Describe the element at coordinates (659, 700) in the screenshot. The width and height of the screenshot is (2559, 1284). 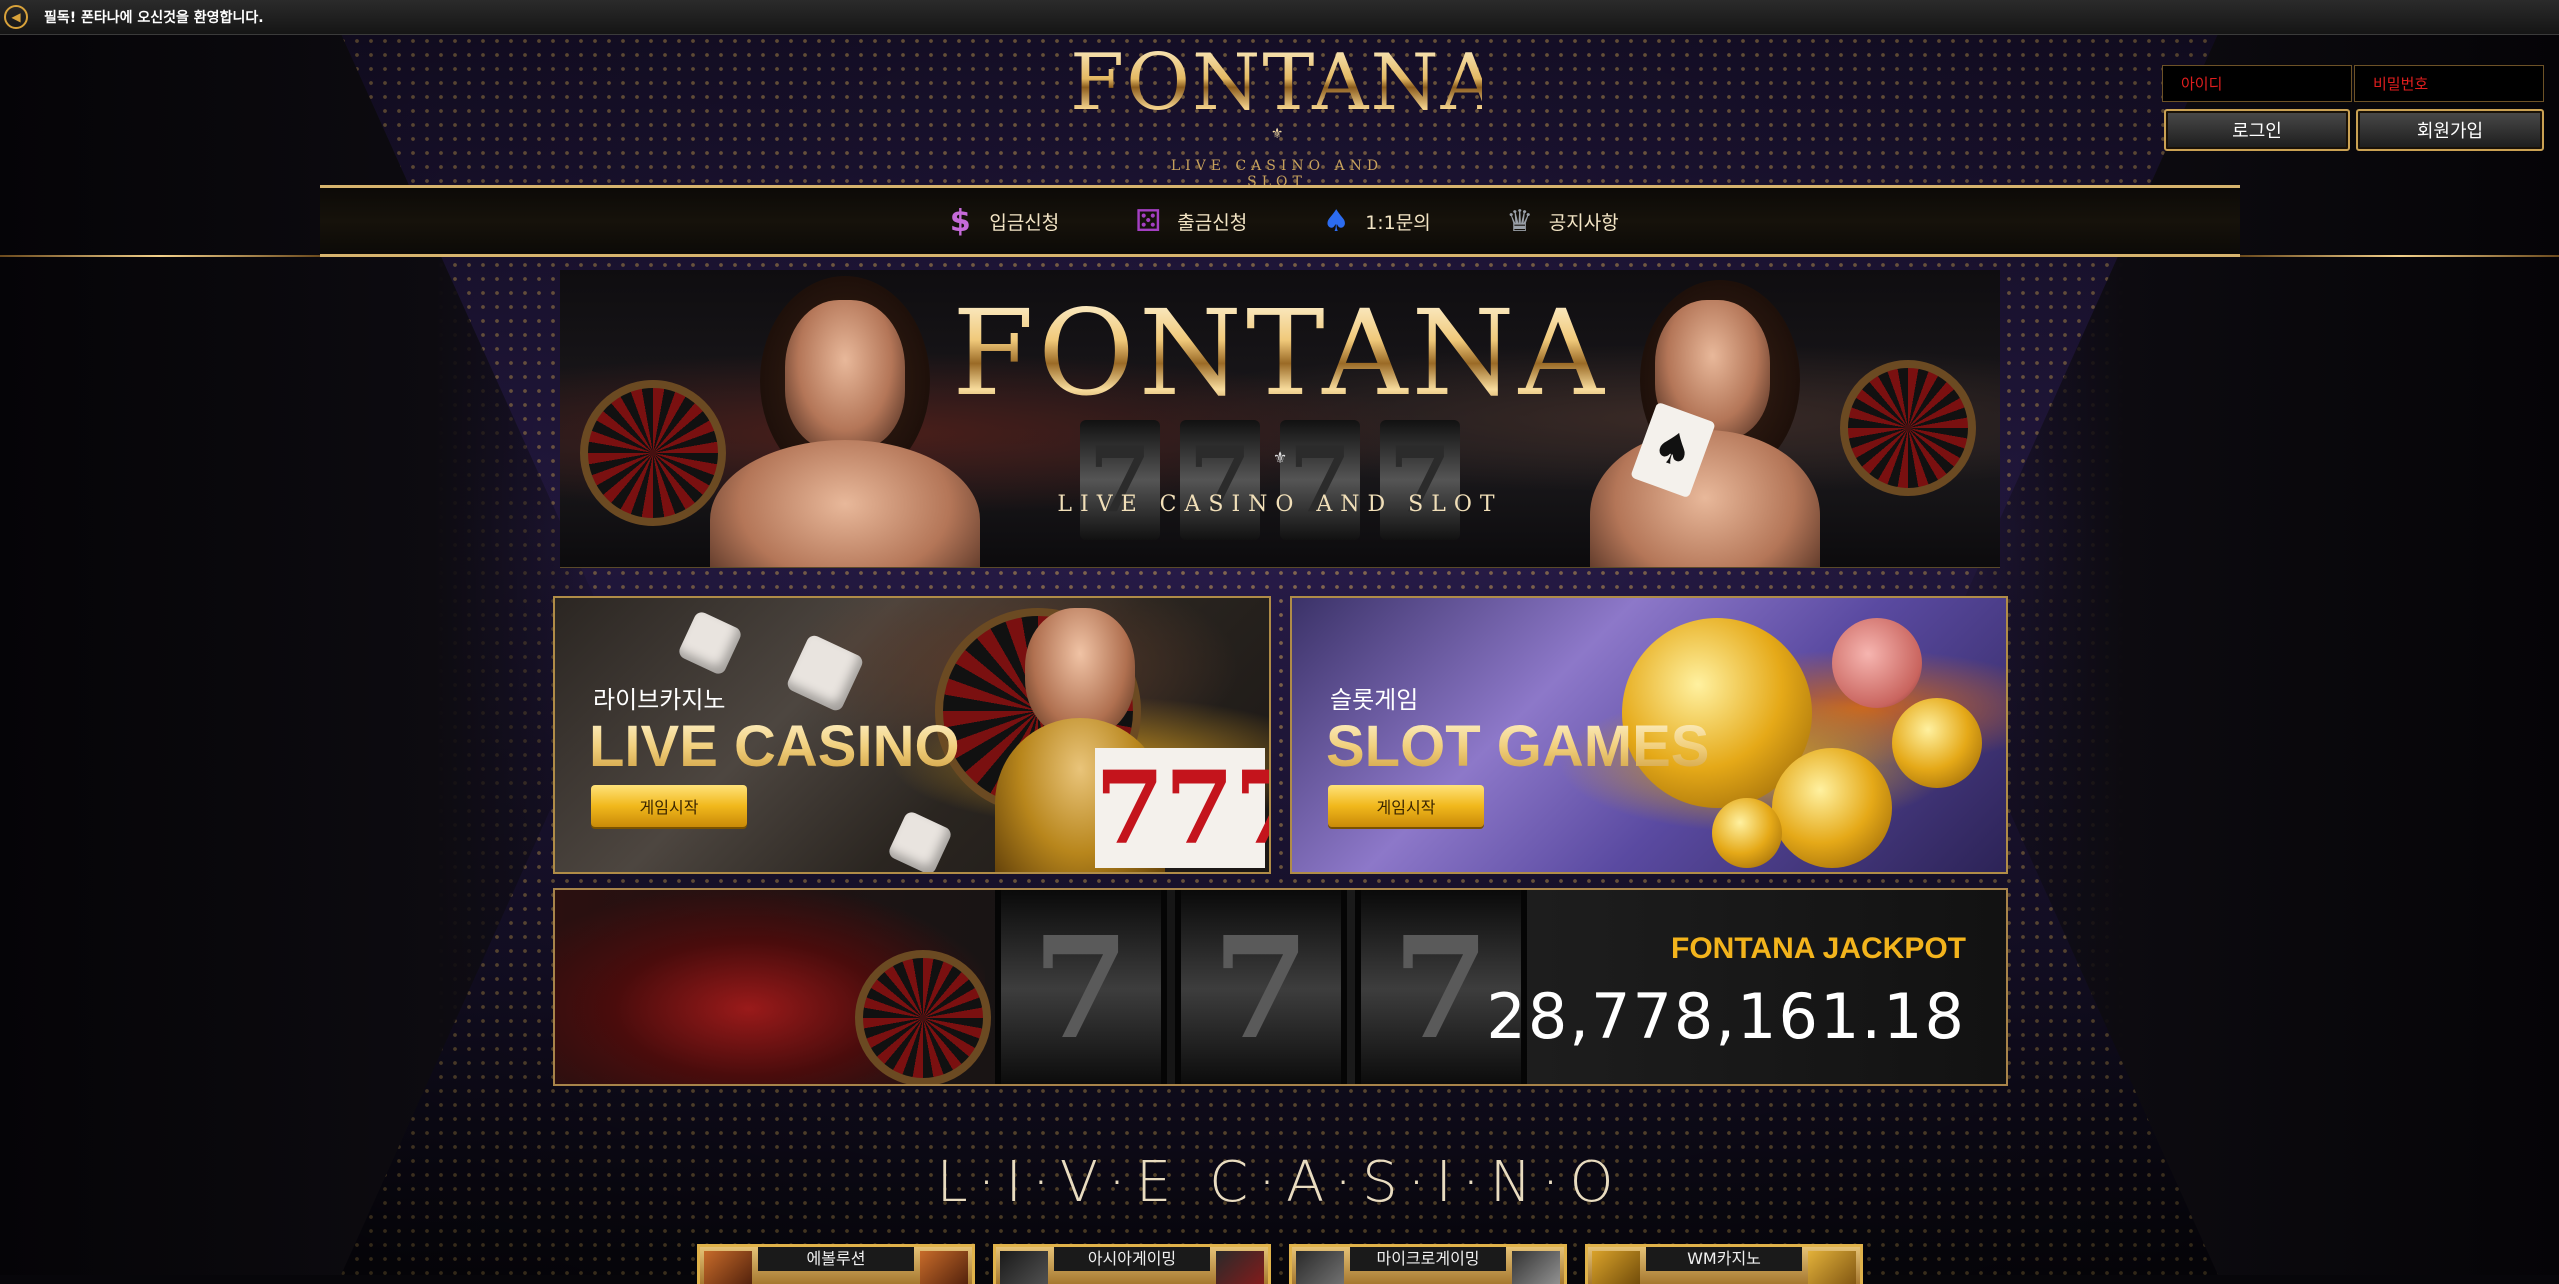
I see `card-title-kr: 라이브카지노` at that location.